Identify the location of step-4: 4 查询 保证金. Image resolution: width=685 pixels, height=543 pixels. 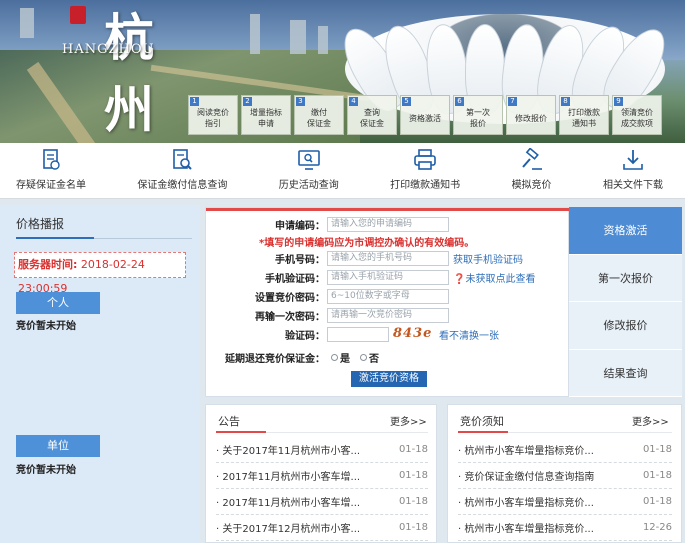
(372, 115).